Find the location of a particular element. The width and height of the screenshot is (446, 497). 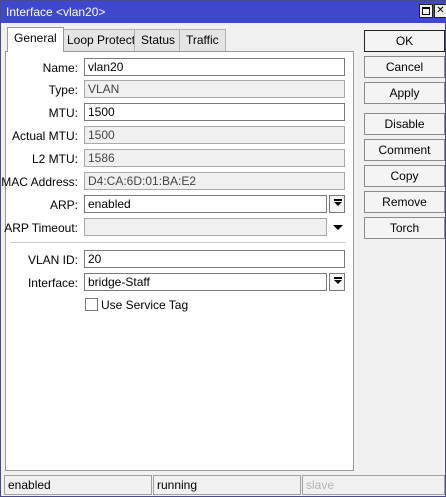

tab-general-label: General is located at coordinates (35, 38).